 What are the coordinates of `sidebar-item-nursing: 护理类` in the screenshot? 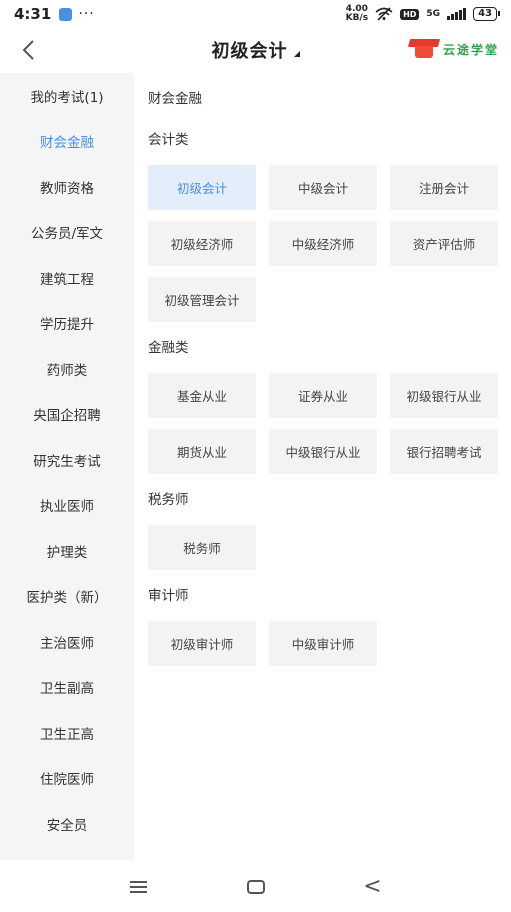 It's located at (67, 551).